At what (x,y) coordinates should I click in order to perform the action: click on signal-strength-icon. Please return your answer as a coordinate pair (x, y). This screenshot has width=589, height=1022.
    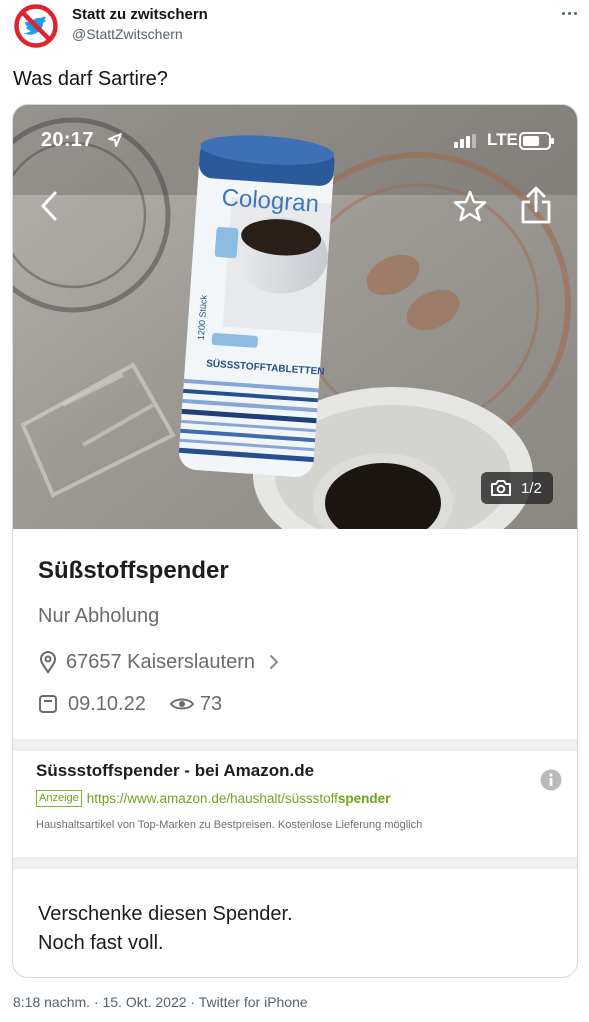
    Looking at the image, I should click on (465, 141).